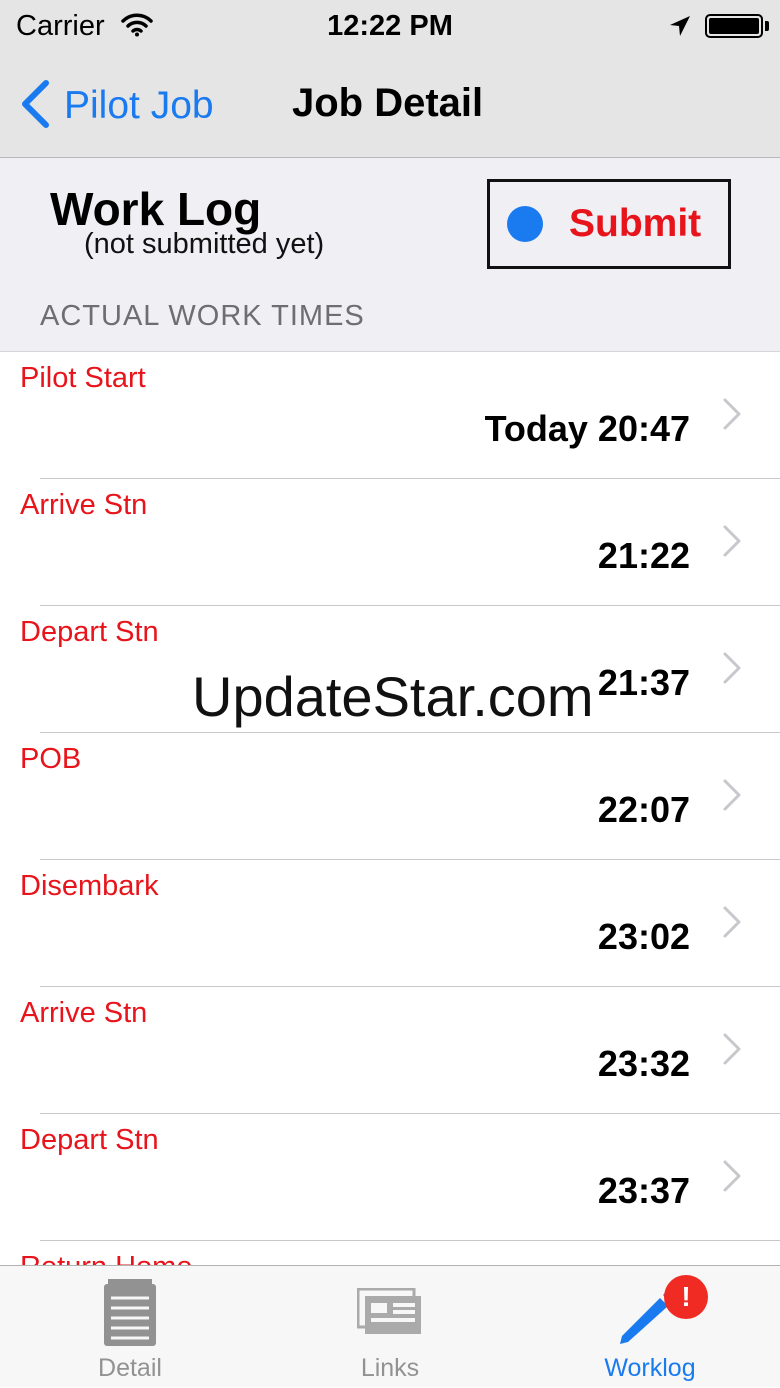 The image size is (780, 1388). I want to click on tab-links: Links, so click(390, 1327).